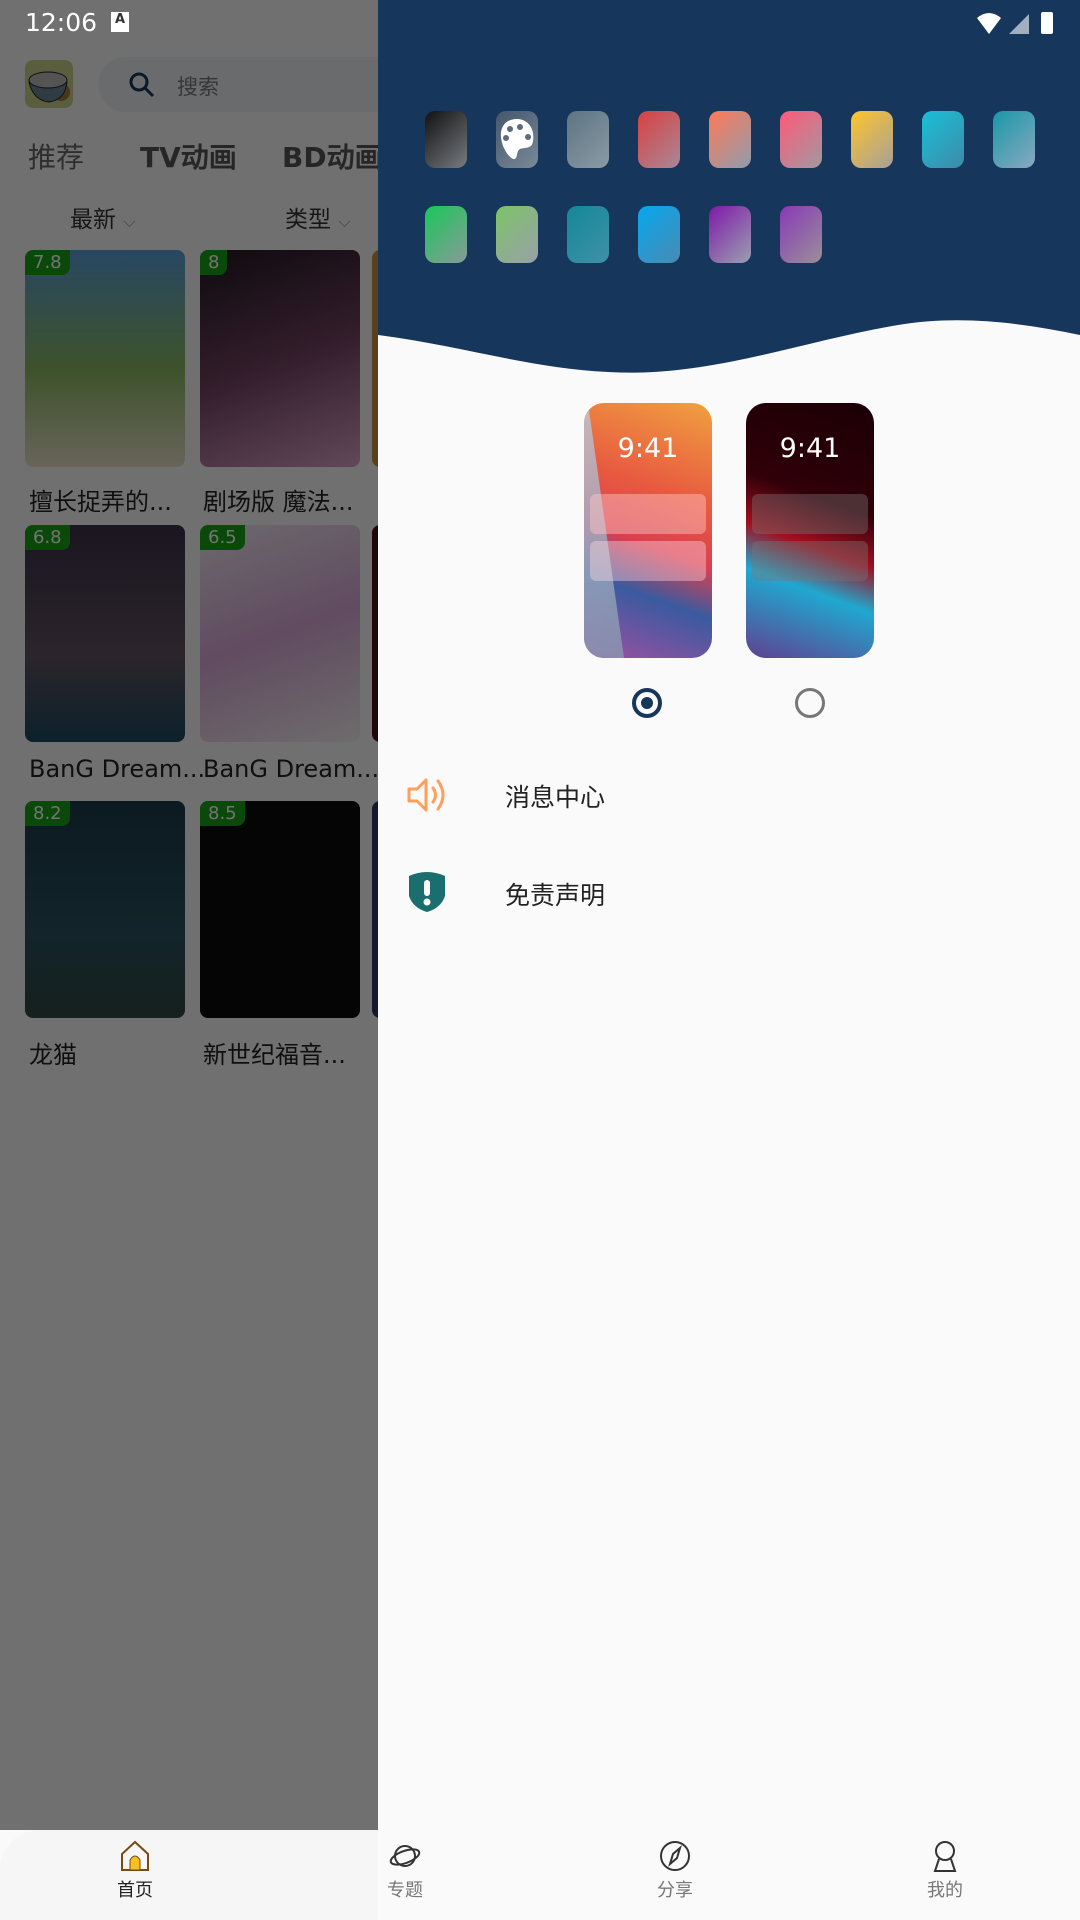 This screenshot has width=1080, height=1920. I want to click on rating-badge: 7.8, so click(47, 262).